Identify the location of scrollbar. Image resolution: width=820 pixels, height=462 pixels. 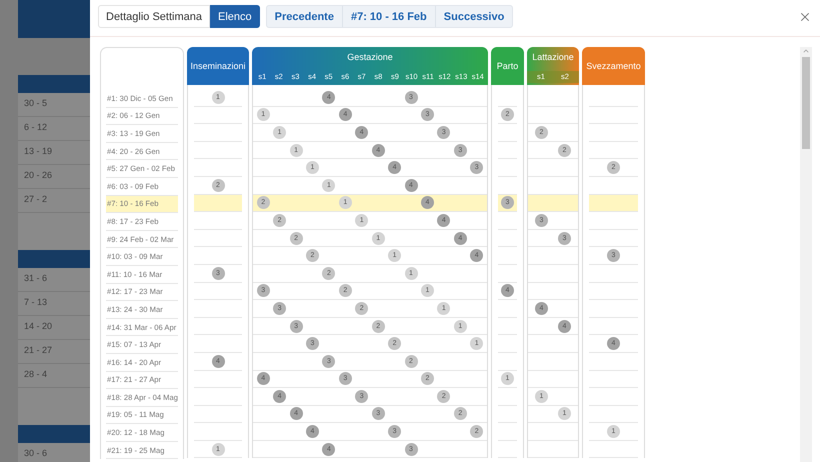
(806, 254).